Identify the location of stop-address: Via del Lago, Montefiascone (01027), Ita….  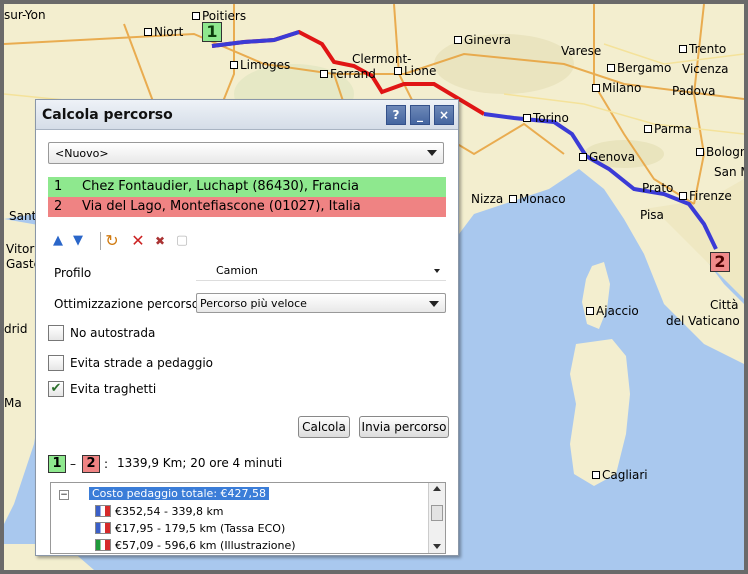
(221, 206).